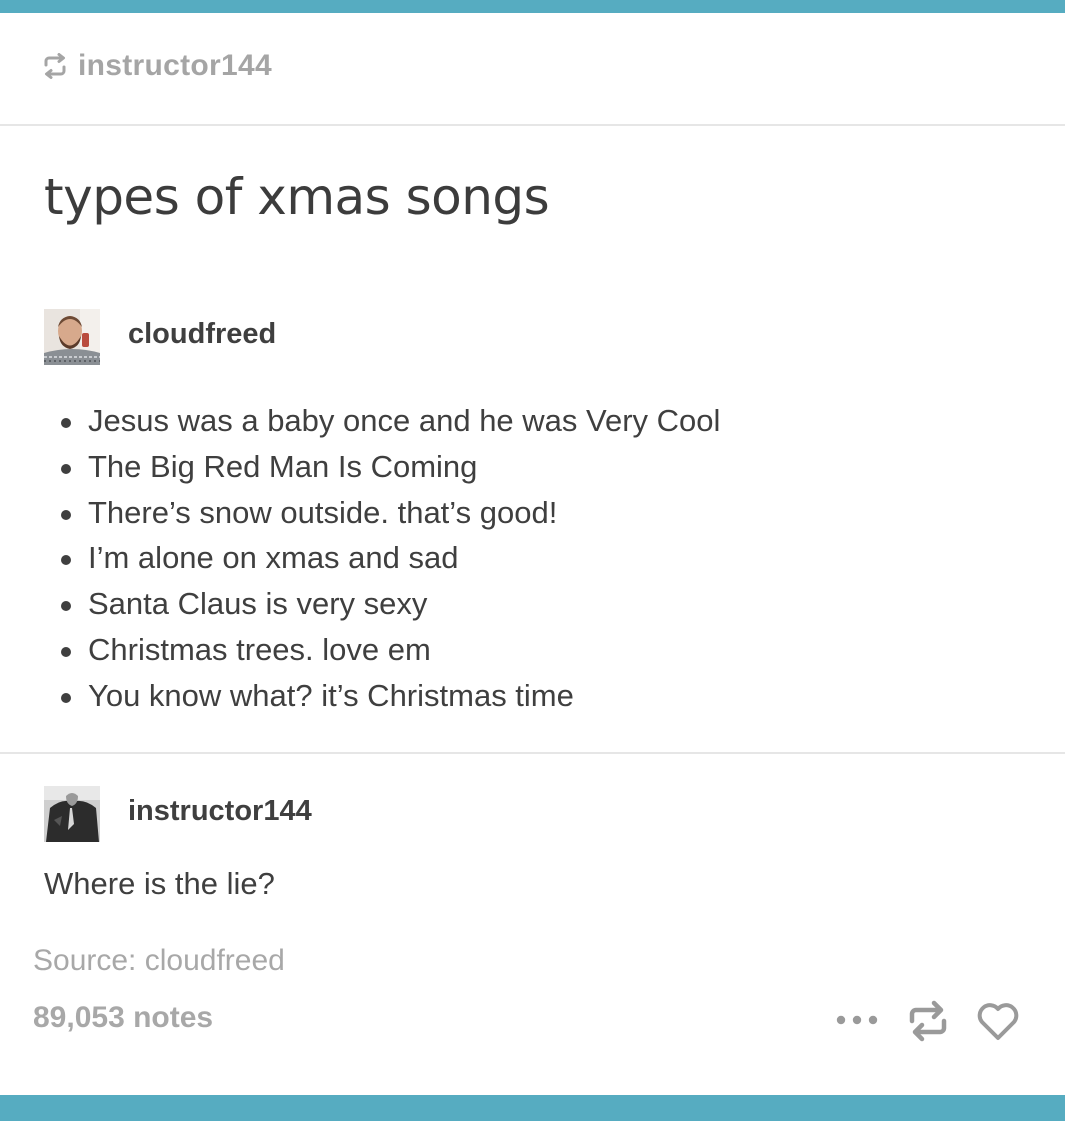 The image size is (1065, 1121). Describe the element at coordinates (382, 696) in the screenshot. I see `list-item: You know what? it’s Christmas time` at that location.